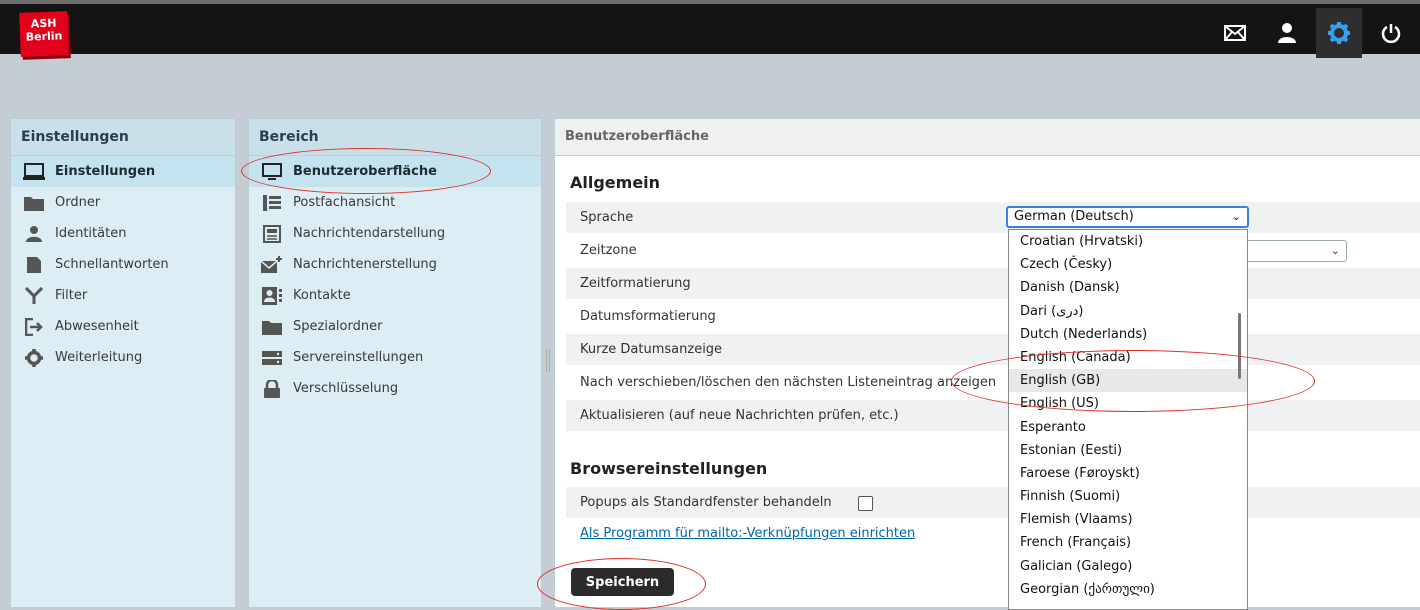 This screenshot has height=610, width=1420. What do you see at coordinates (1128, 589) in the screenshot?
I see `language-option: Georgian (ქართული)` at bounding box center [1128, 589].